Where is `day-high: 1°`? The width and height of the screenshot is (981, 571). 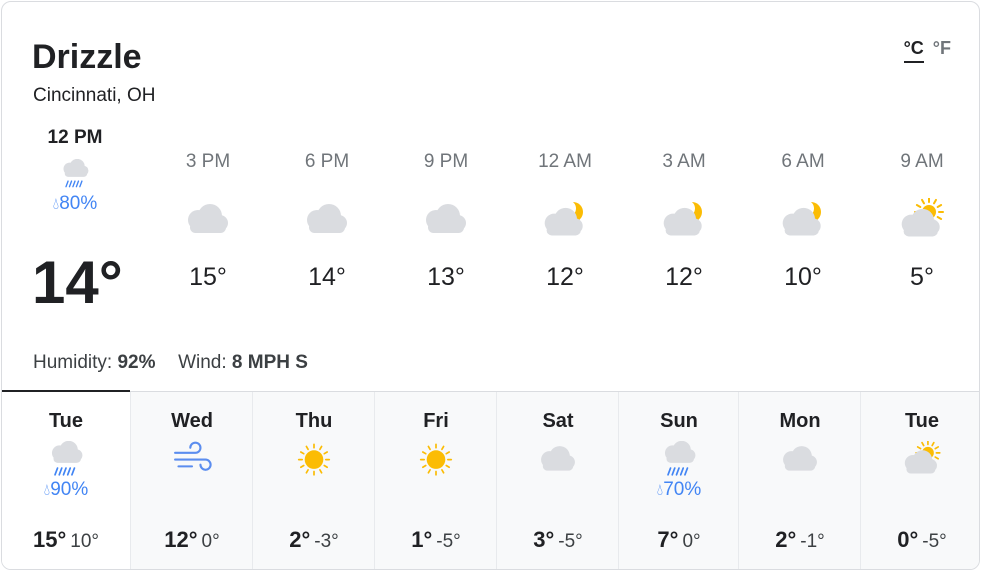 day-high: 1° is located at coordinates (422, 539).